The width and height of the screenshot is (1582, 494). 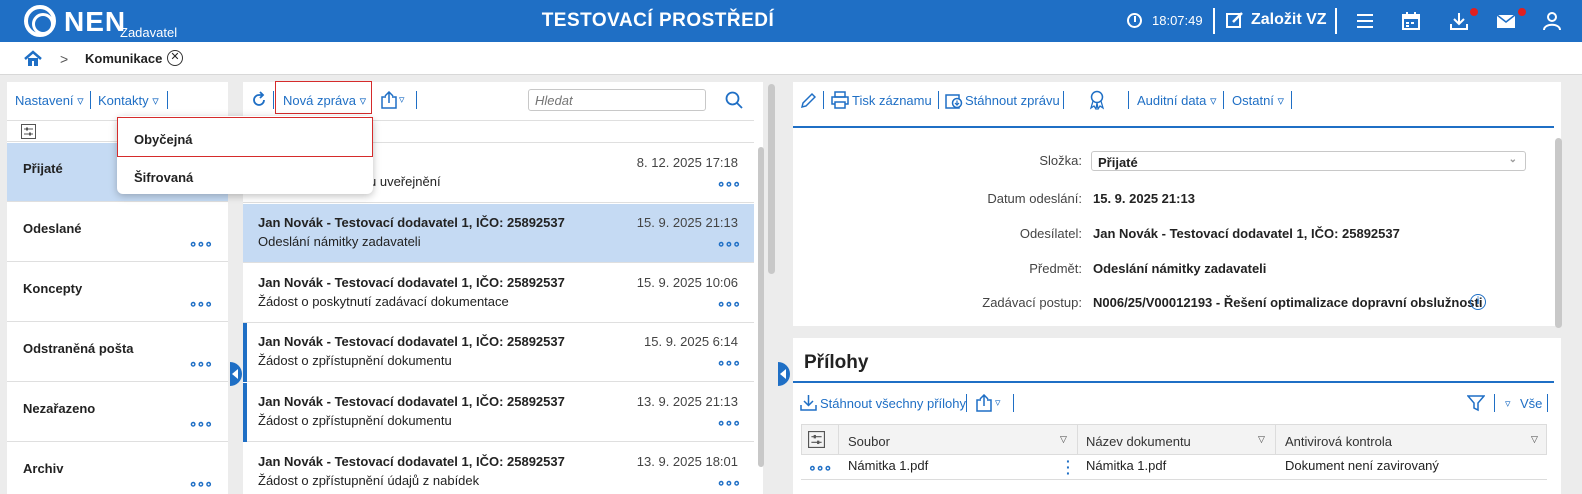 What do you see at coordinates (1055, 268) in the screenshot?
I see `subject-label: Předmět:` at bounding box center [1055, 268].